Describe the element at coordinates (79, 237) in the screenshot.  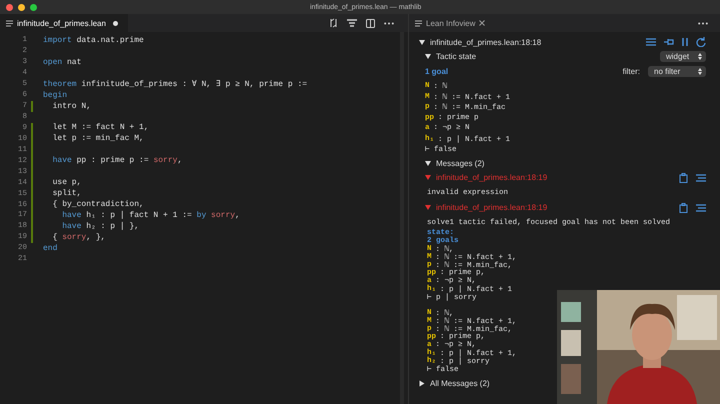
I see `code-line: { sorry, },` at that location.